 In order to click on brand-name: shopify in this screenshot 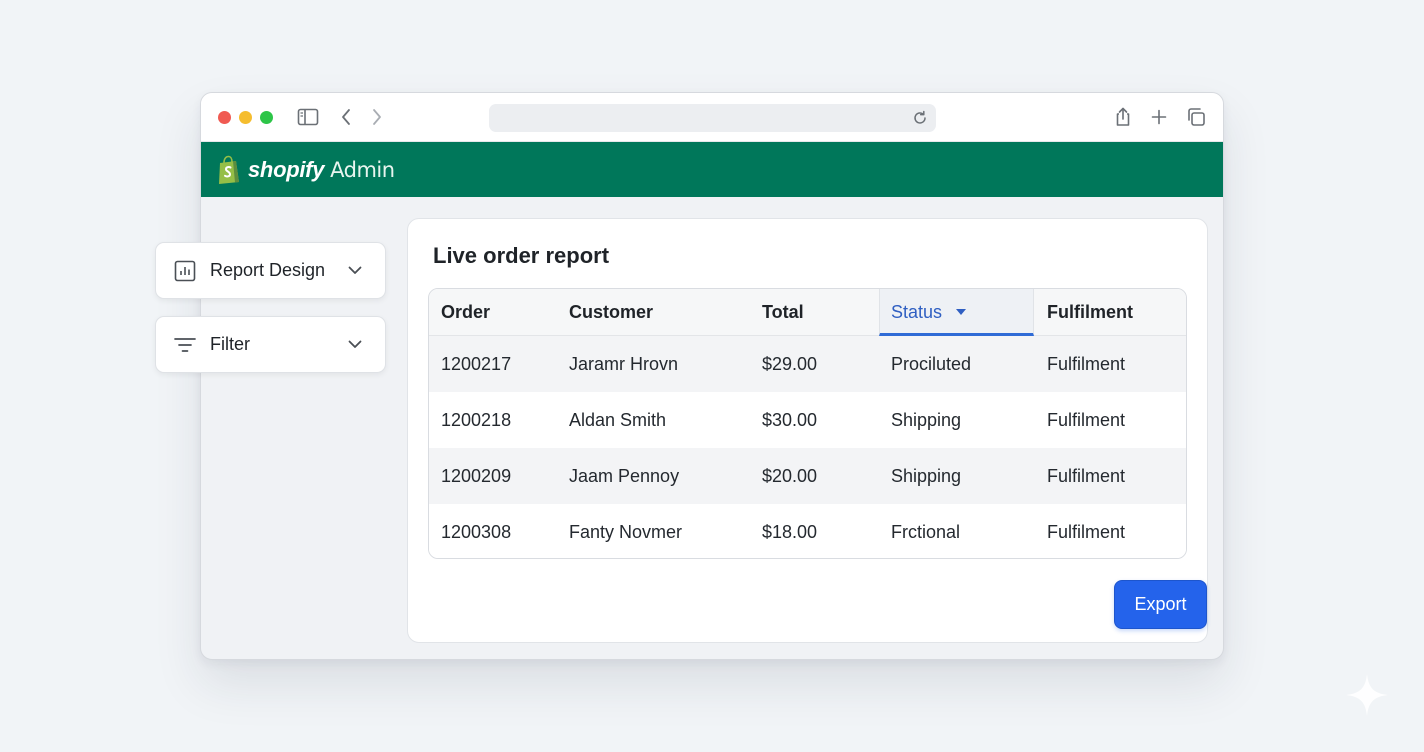, I will do `click(286, 169)`.